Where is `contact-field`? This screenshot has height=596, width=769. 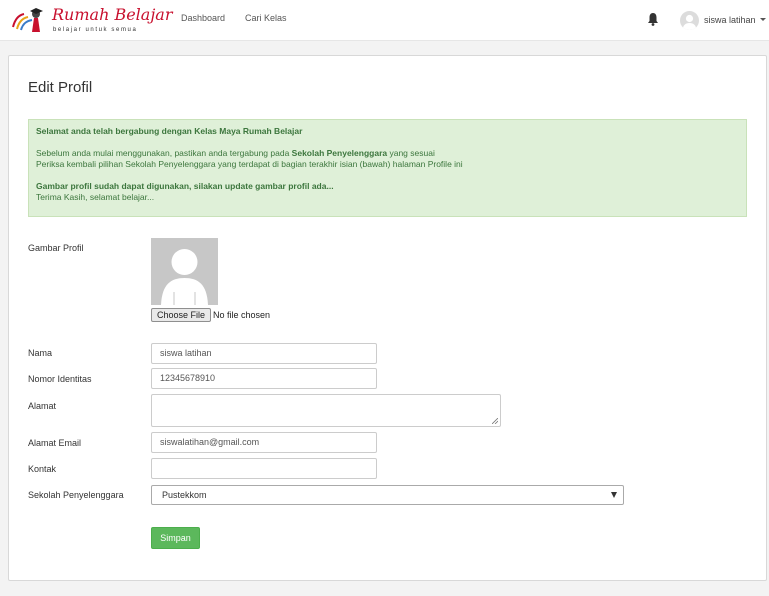 contact-field is located at coordinates (264, 468).